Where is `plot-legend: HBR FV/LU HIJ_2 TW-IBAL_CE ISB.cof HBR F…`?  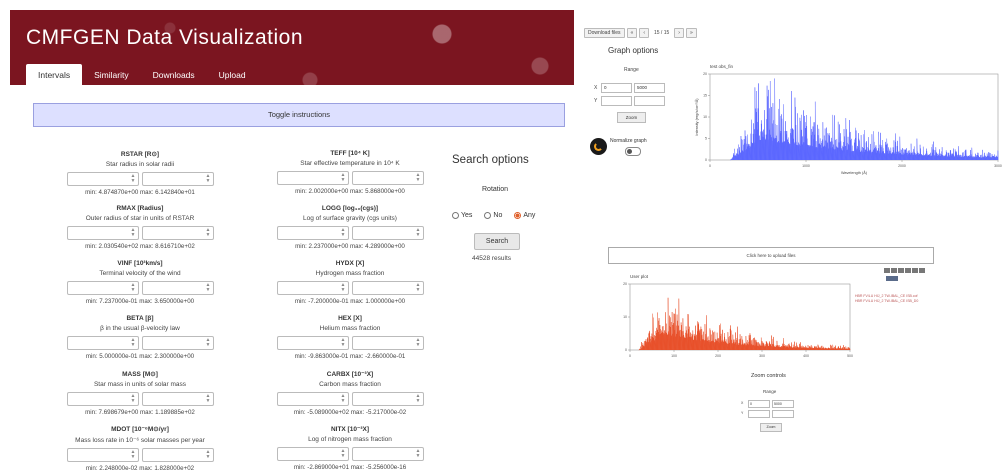
plot-legend: HBR FV/LU HIJ_2 TW-IBAL_CE ISB.cof HBR F… is located at coordinates (886, 299).